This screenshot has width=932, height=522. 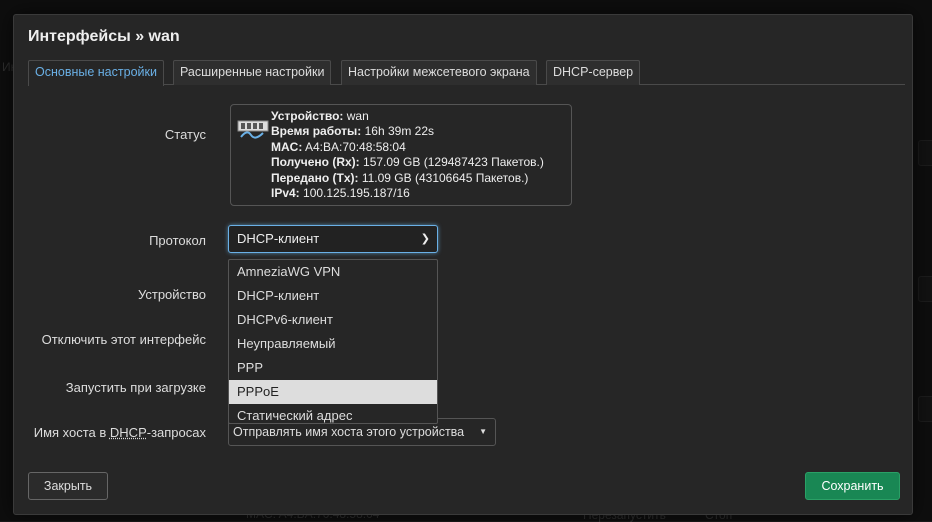 What do you see at coordinates (333, 392) in the screenshot?
I see `protocol-option-highlighted: PPPoE` at bounding box center [333, 392].